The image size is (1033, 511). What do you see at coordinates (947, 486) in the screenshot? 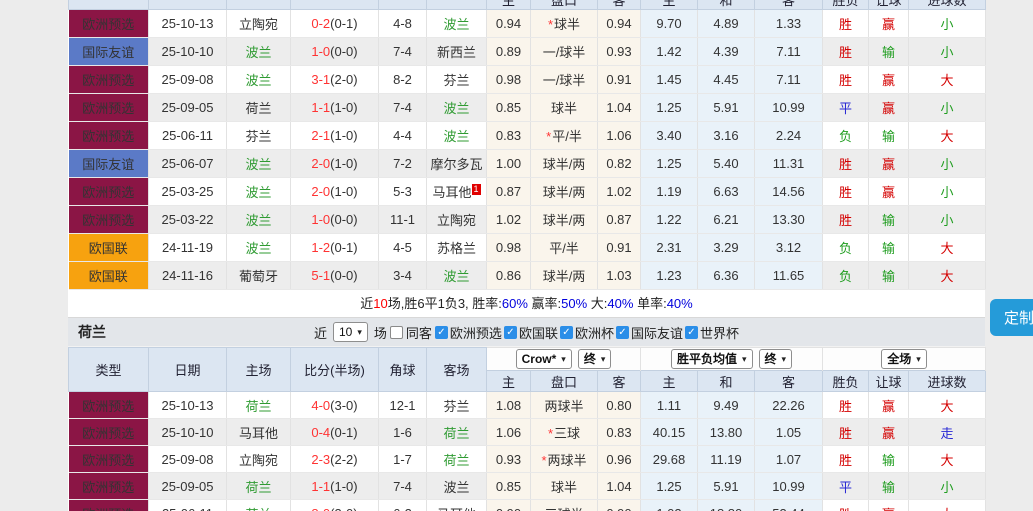
I see `goals-result-cell: 小` at bounding box center [947, 486].